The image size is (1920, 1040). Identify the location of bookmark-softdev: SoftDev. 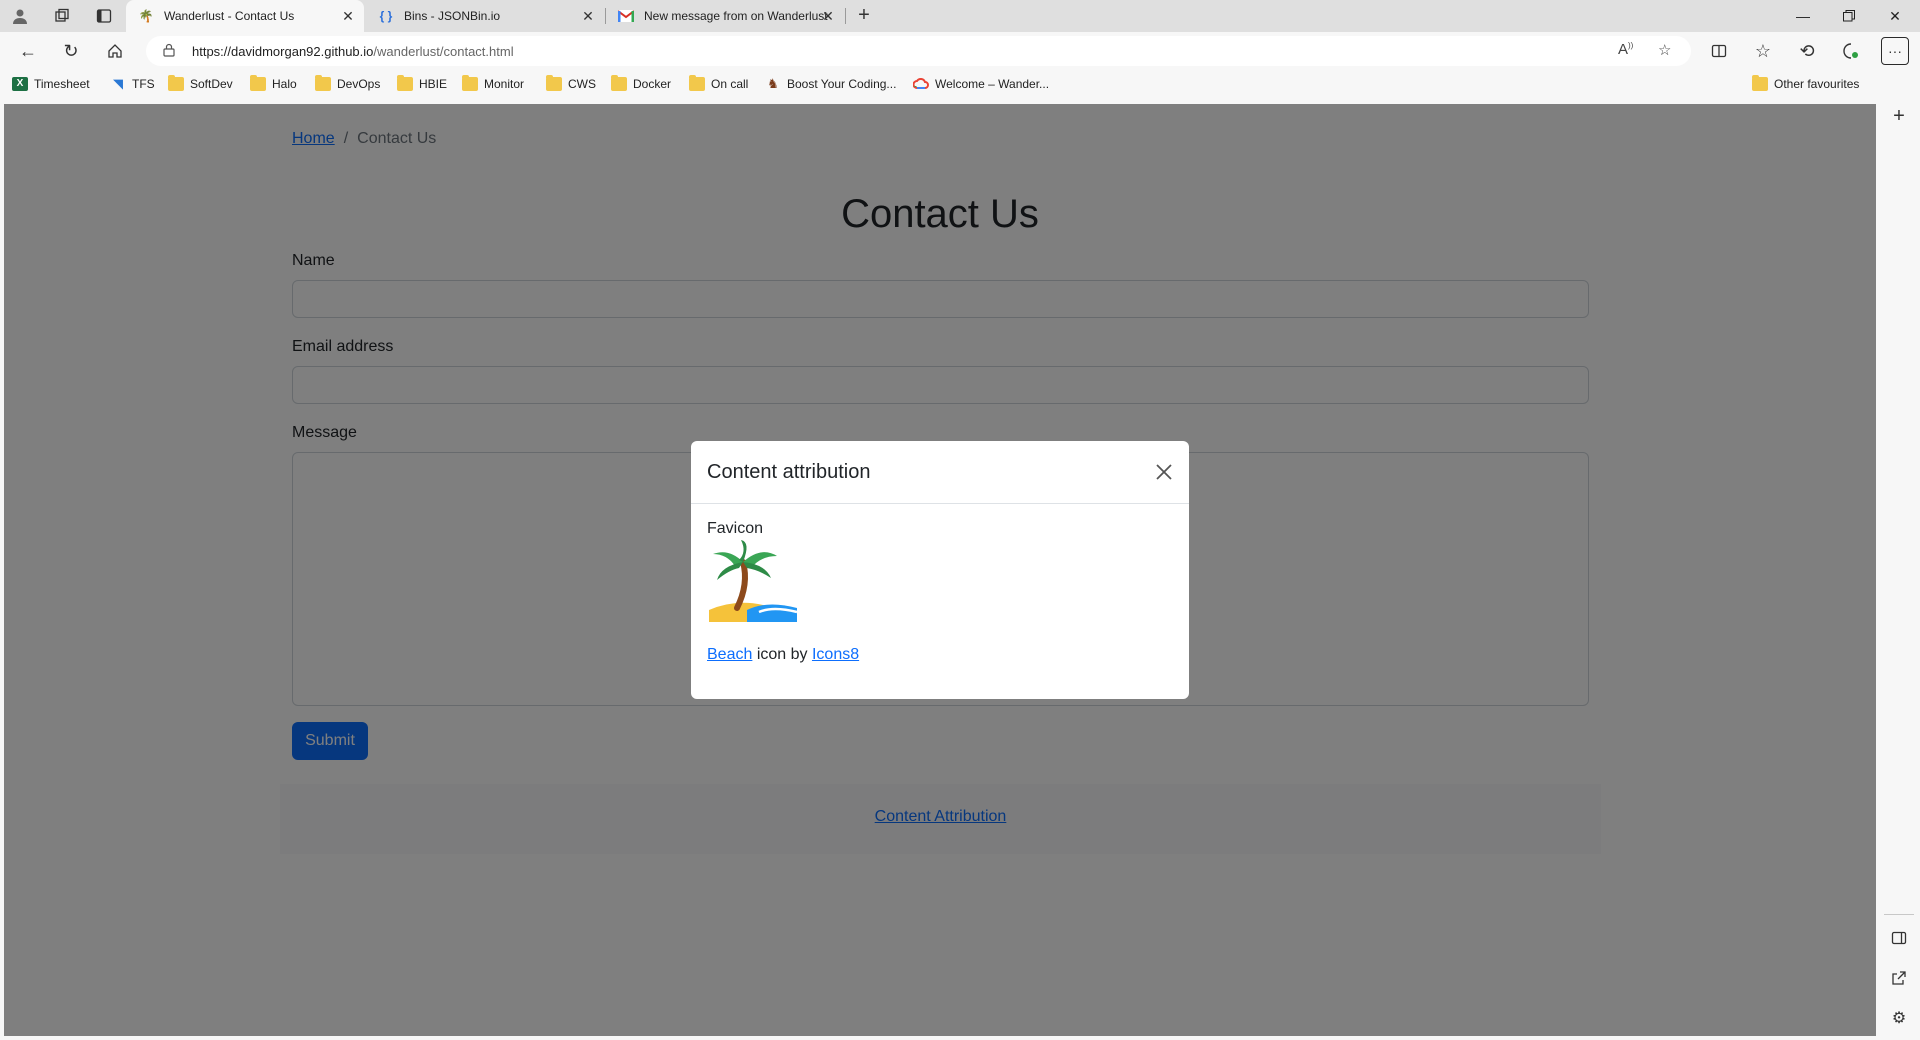
(200, 83).